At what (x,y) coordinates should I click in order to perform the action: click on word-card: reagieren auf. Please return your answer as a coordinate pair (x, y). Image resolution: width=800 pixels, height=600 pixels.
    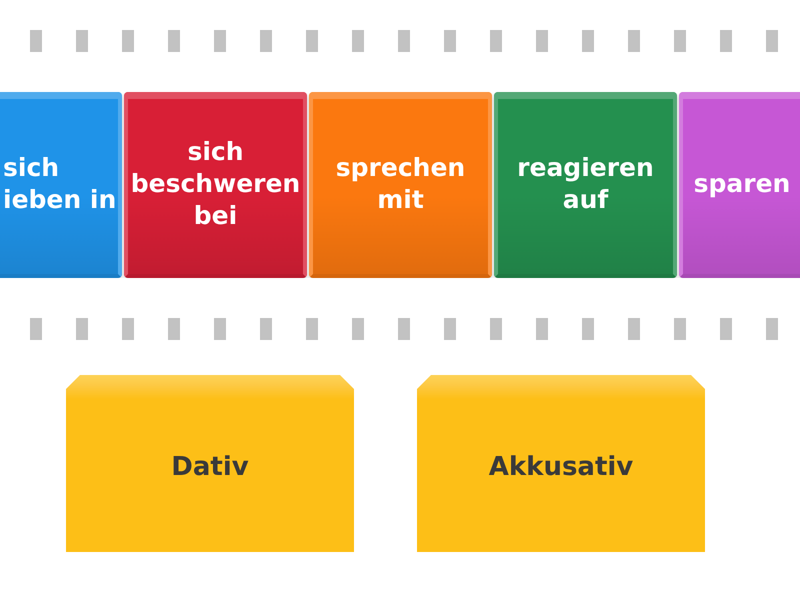
    Looking at the image, I should click on (585, 185).